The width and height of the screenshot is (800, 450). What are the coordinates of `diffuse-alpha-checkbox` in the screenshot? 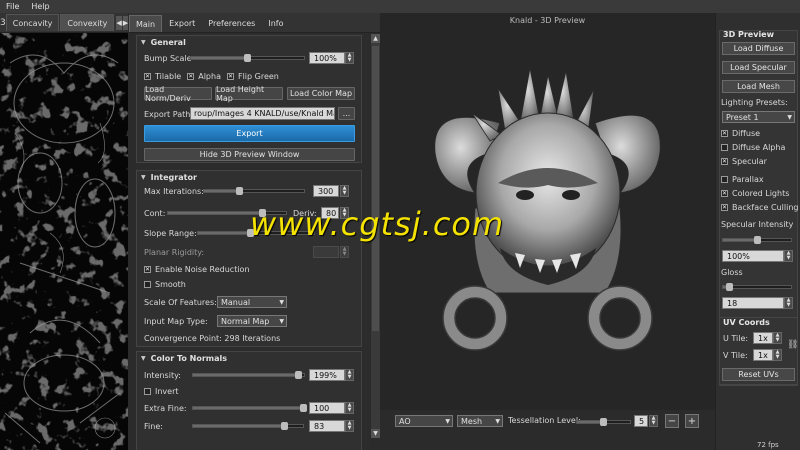 It's located at (724, 147).